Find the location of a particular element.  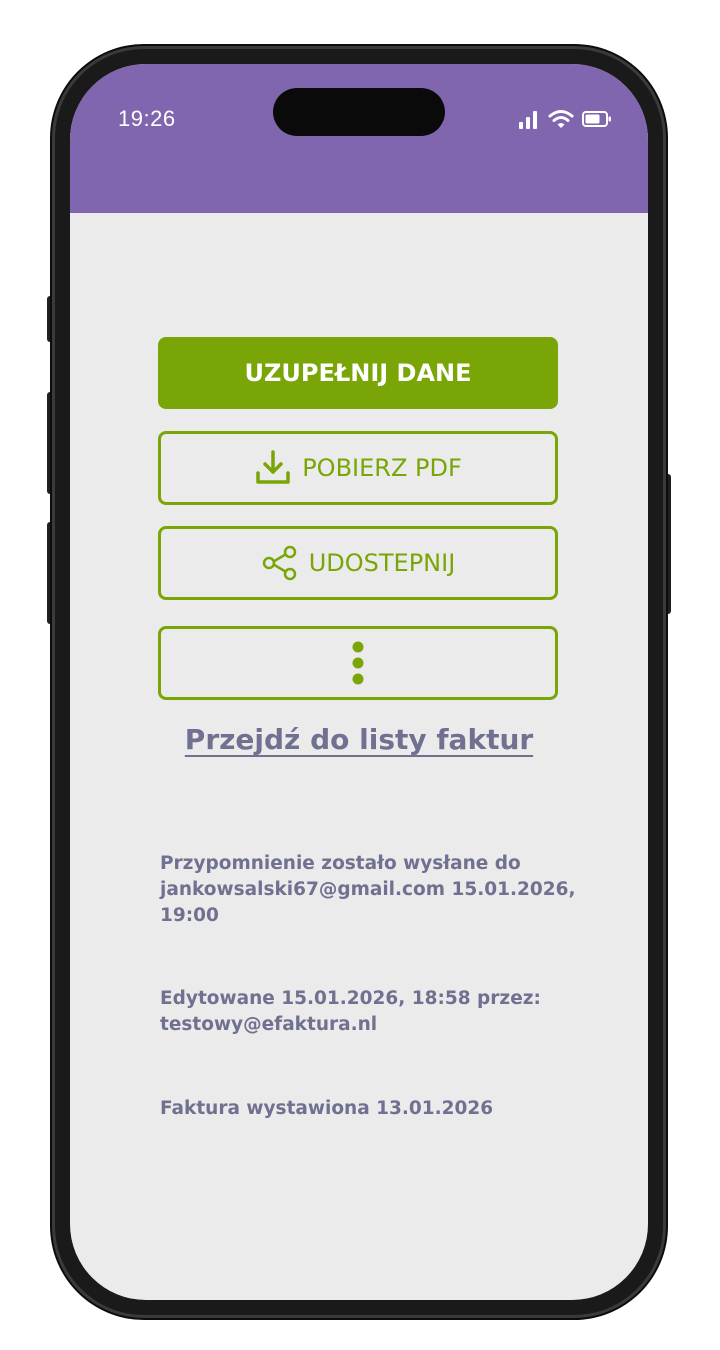

download-icon is located at coordinates (273, 468).